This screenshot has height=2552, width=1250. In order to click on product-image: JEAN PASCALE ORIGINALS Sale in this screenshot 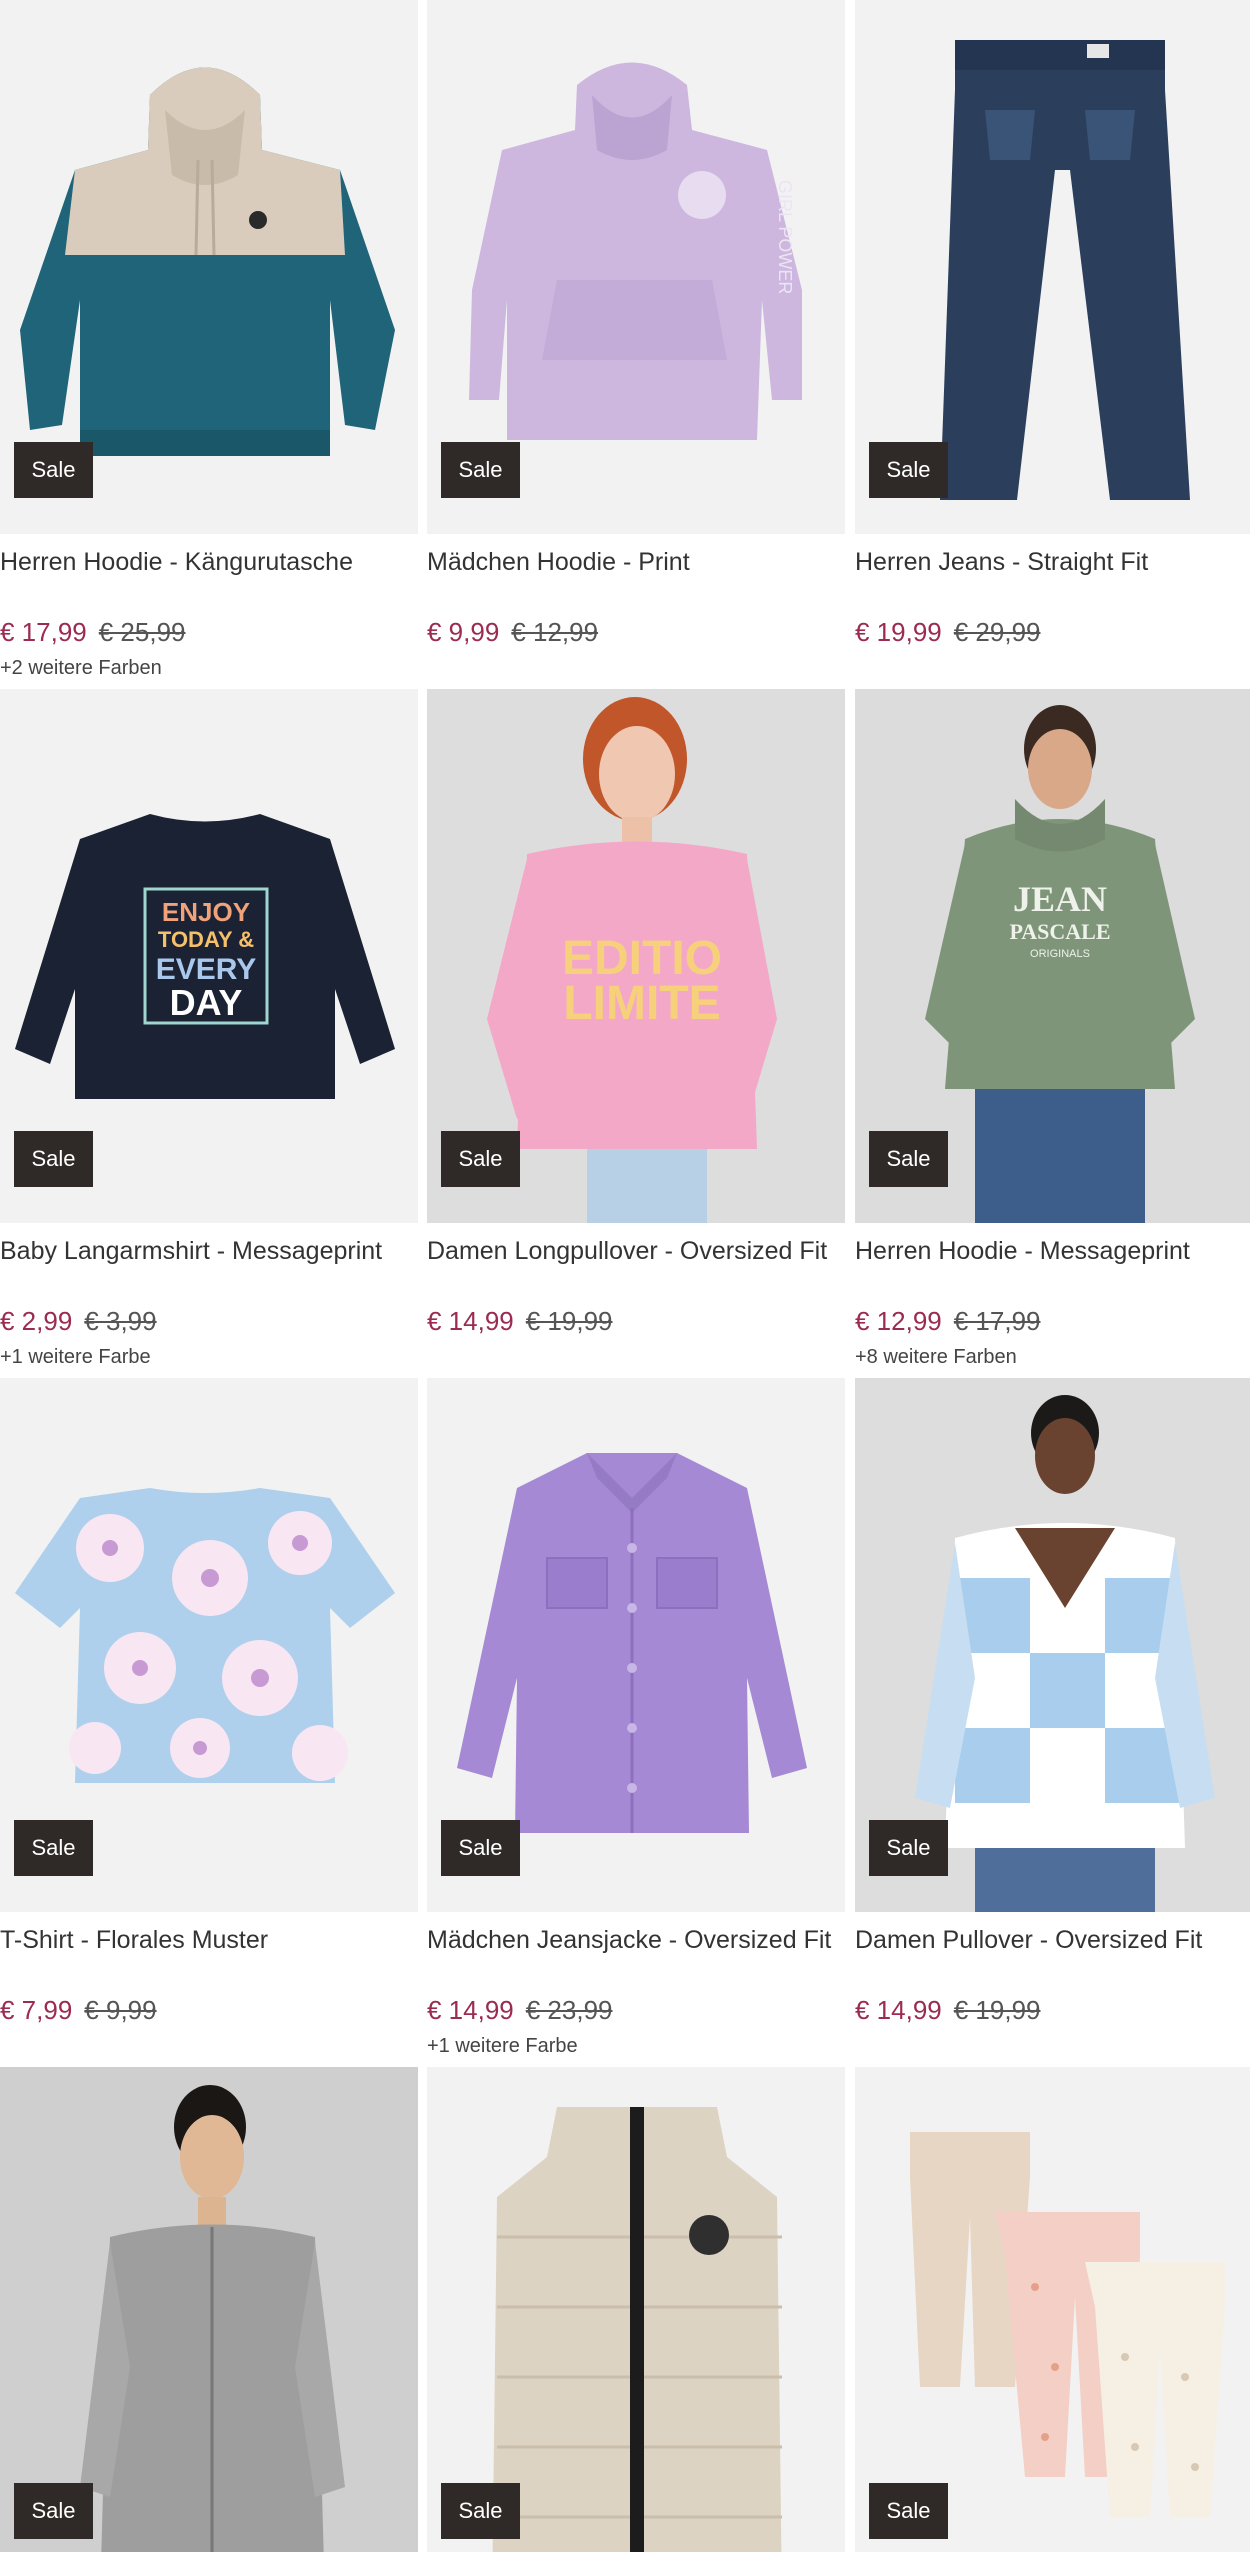, I will do `click(1052, 956)`.